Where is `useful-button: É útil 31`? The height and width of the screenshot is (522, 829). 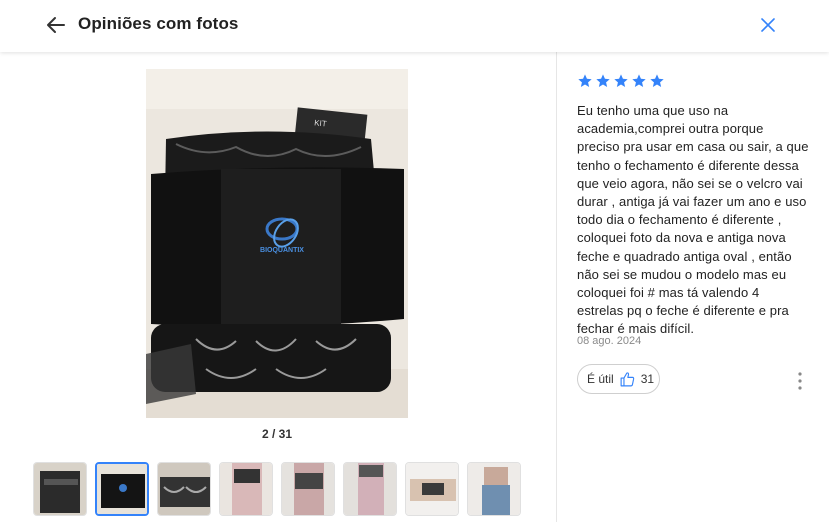 useful-button: É útil 31 is located at coordinates (618, 379).